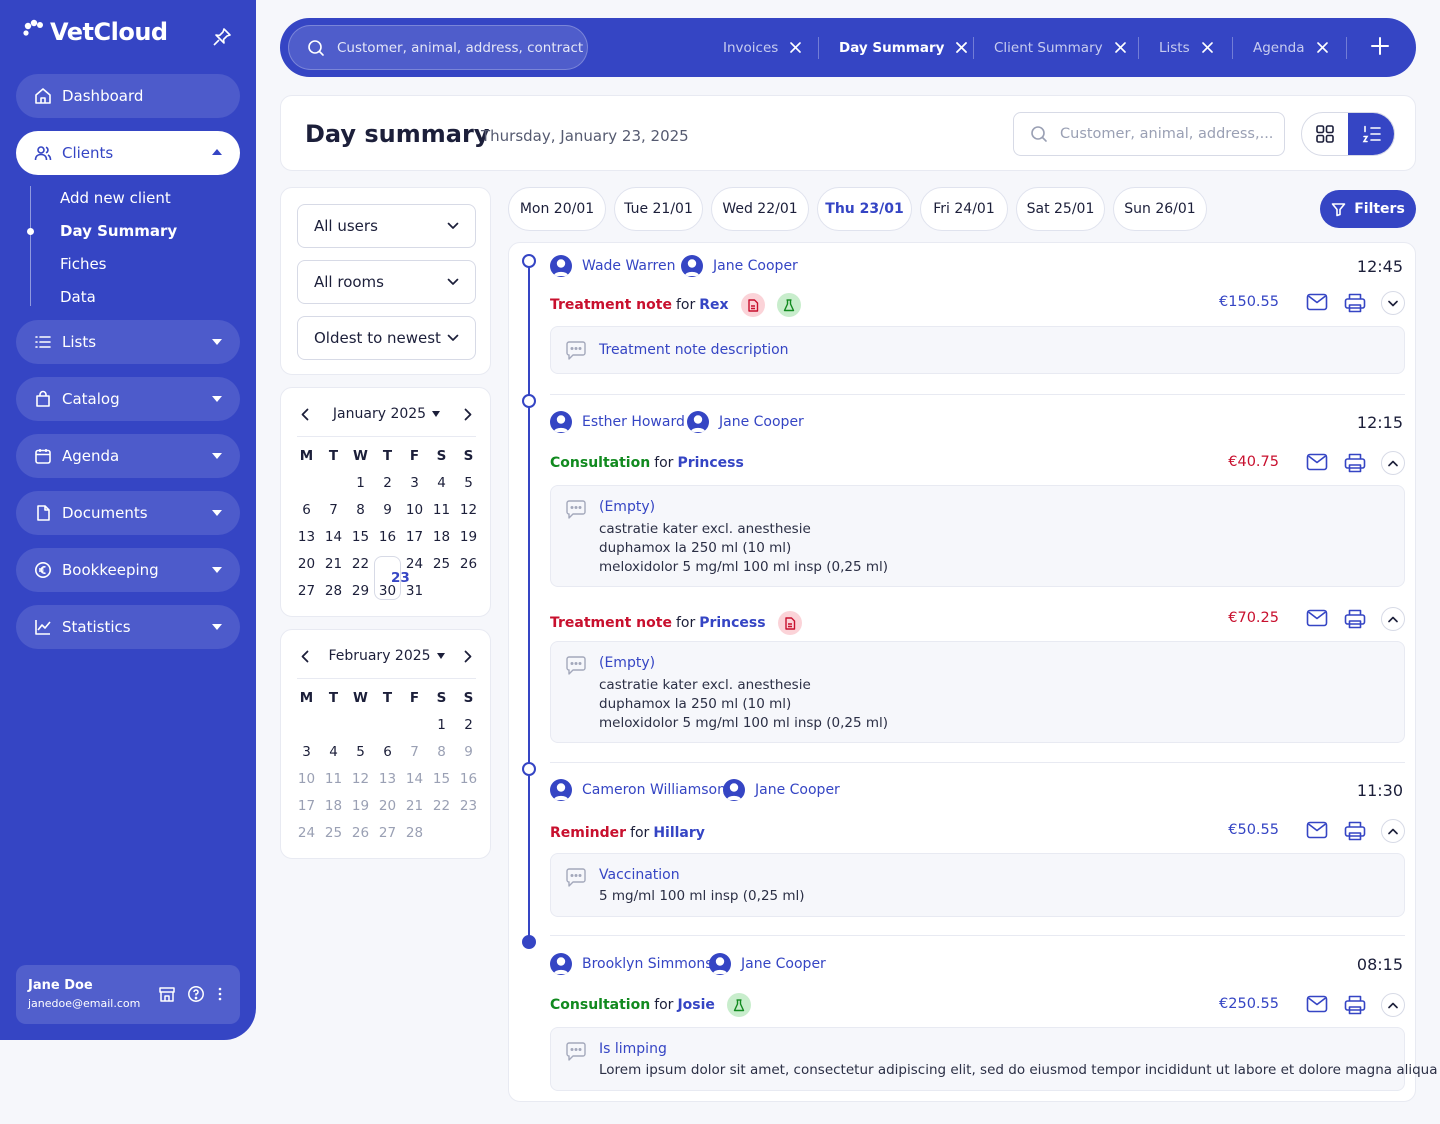  Describe the element at coordinates (128, 342) in the screenshot. I see `nav-lists: Lists` at that location.